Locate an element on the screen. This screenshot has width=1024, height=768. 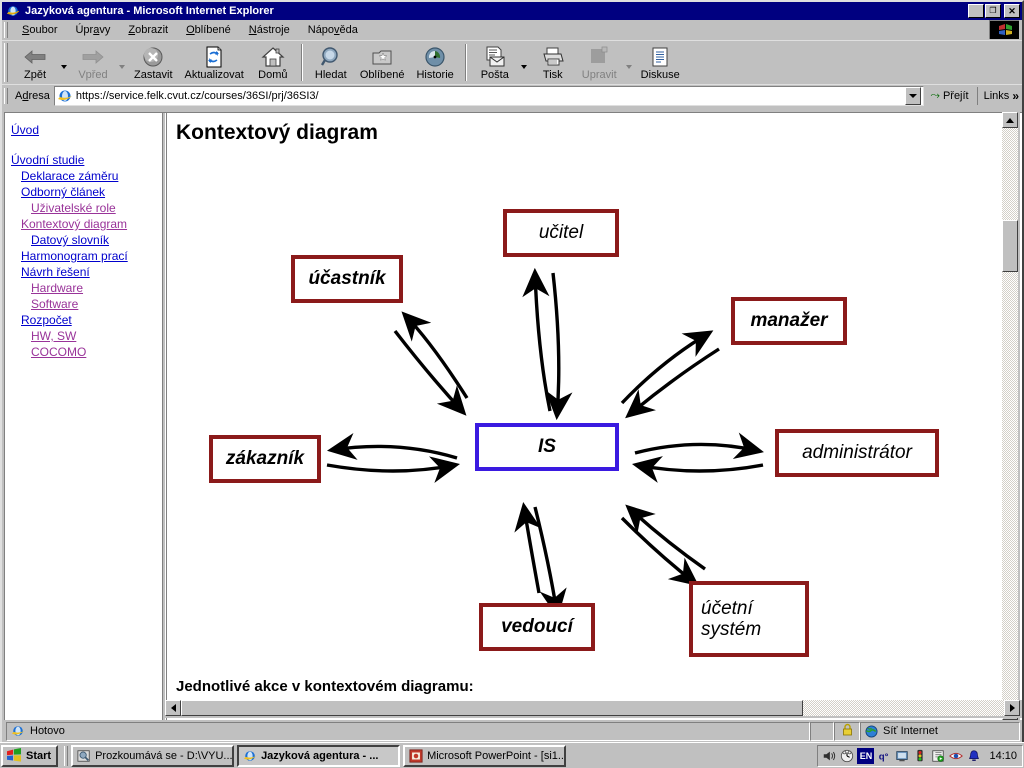
toolbar-edit-button: Upravit is located at coordinates (599, 62).